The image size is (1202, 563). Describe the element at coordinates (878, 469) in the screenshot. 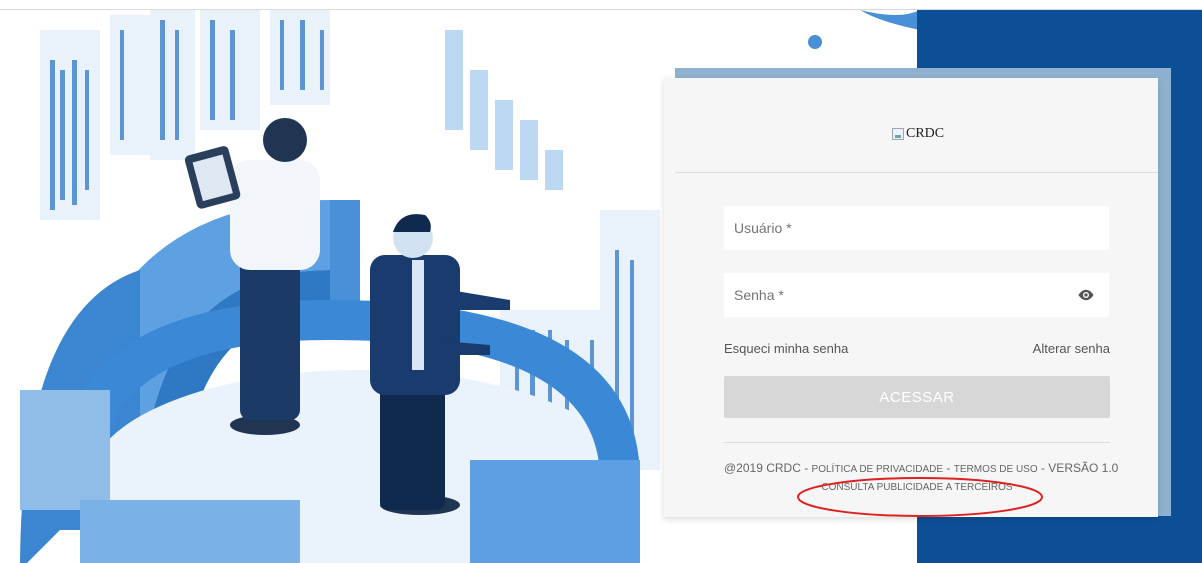

I see `privacy-policy-link: POLÍTICA DE PRIVACIDADE` at that location.